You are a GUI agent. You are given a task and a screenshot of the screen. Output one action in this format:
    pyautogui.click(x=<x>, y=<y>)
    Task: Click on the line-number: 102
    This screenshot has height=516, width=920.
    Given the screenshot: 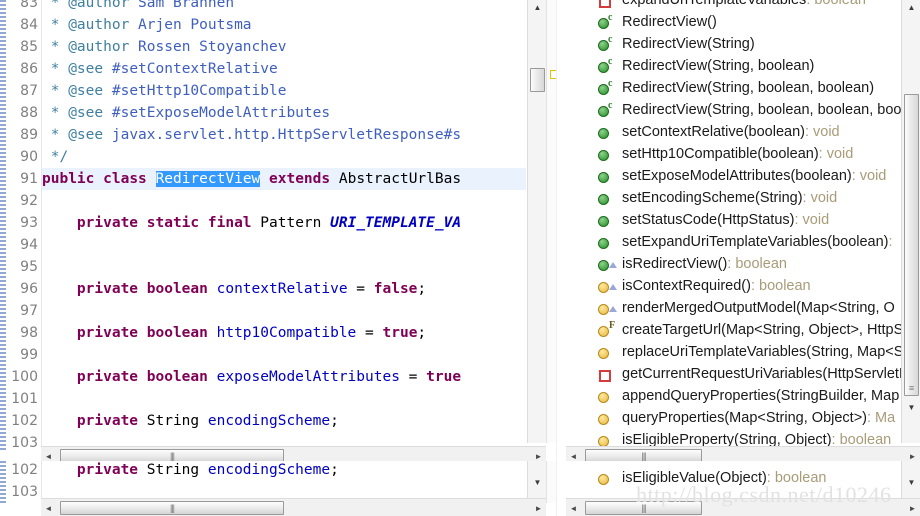 What is the action you would take?
    pyautogui.click(x=24, y=421)
    